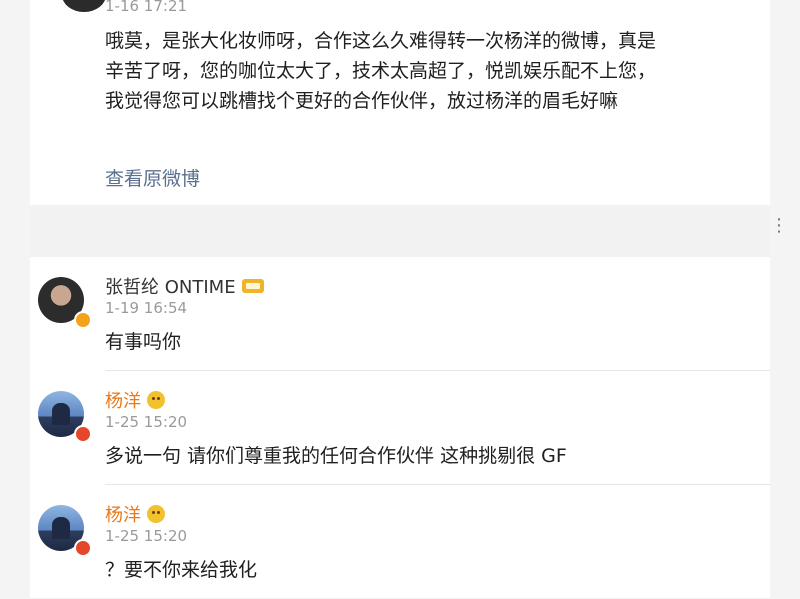 This screenshot has height=599, width=800. Describe the element at coordinates (143, 342) in the screenshot. I see `comment-text: 有事吗你` at that location.